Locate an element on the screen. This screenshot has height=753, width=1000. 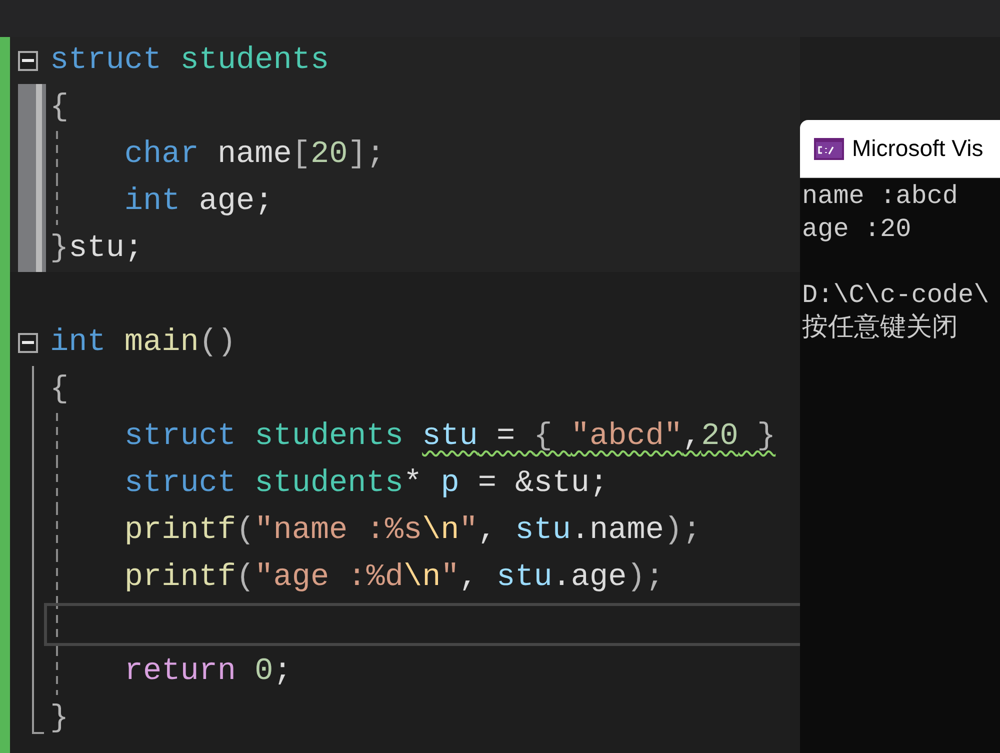
variable-name: p is located at coordinates (450, 483).